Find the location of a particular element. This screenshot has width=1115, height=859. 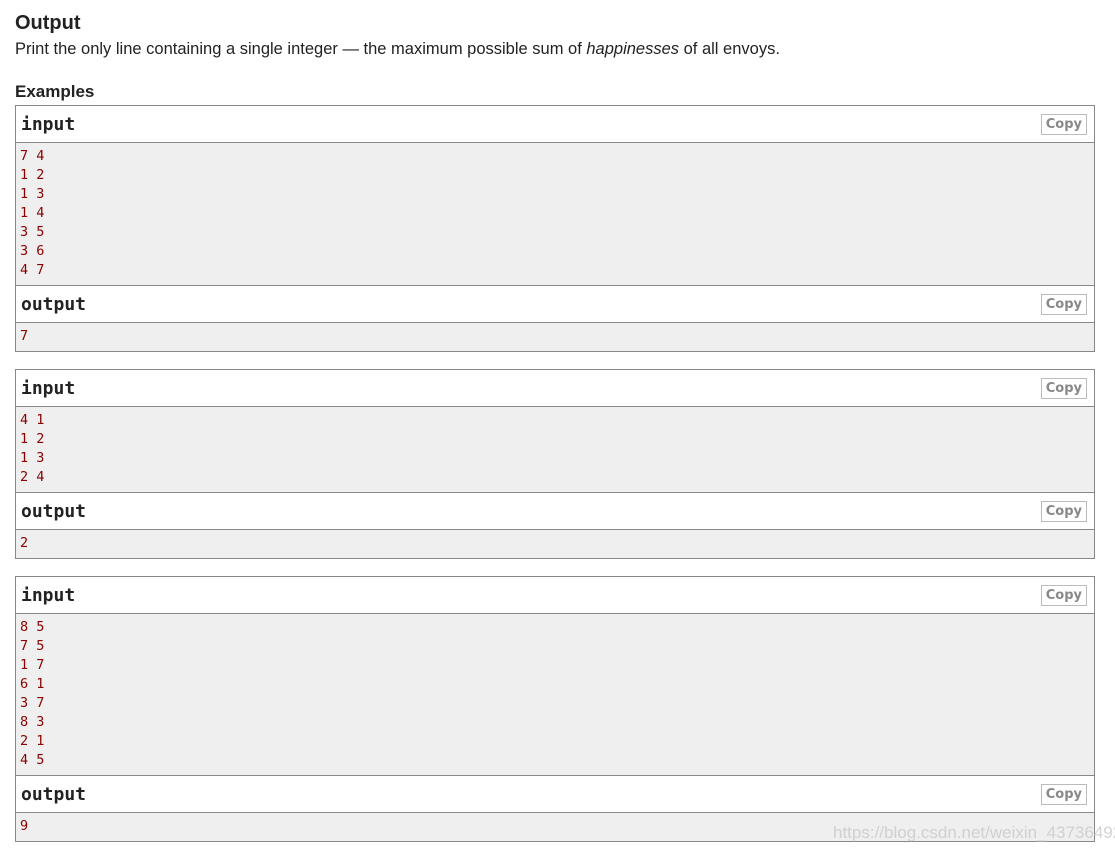

line: 3 7 is located at coordinates (32, 703).